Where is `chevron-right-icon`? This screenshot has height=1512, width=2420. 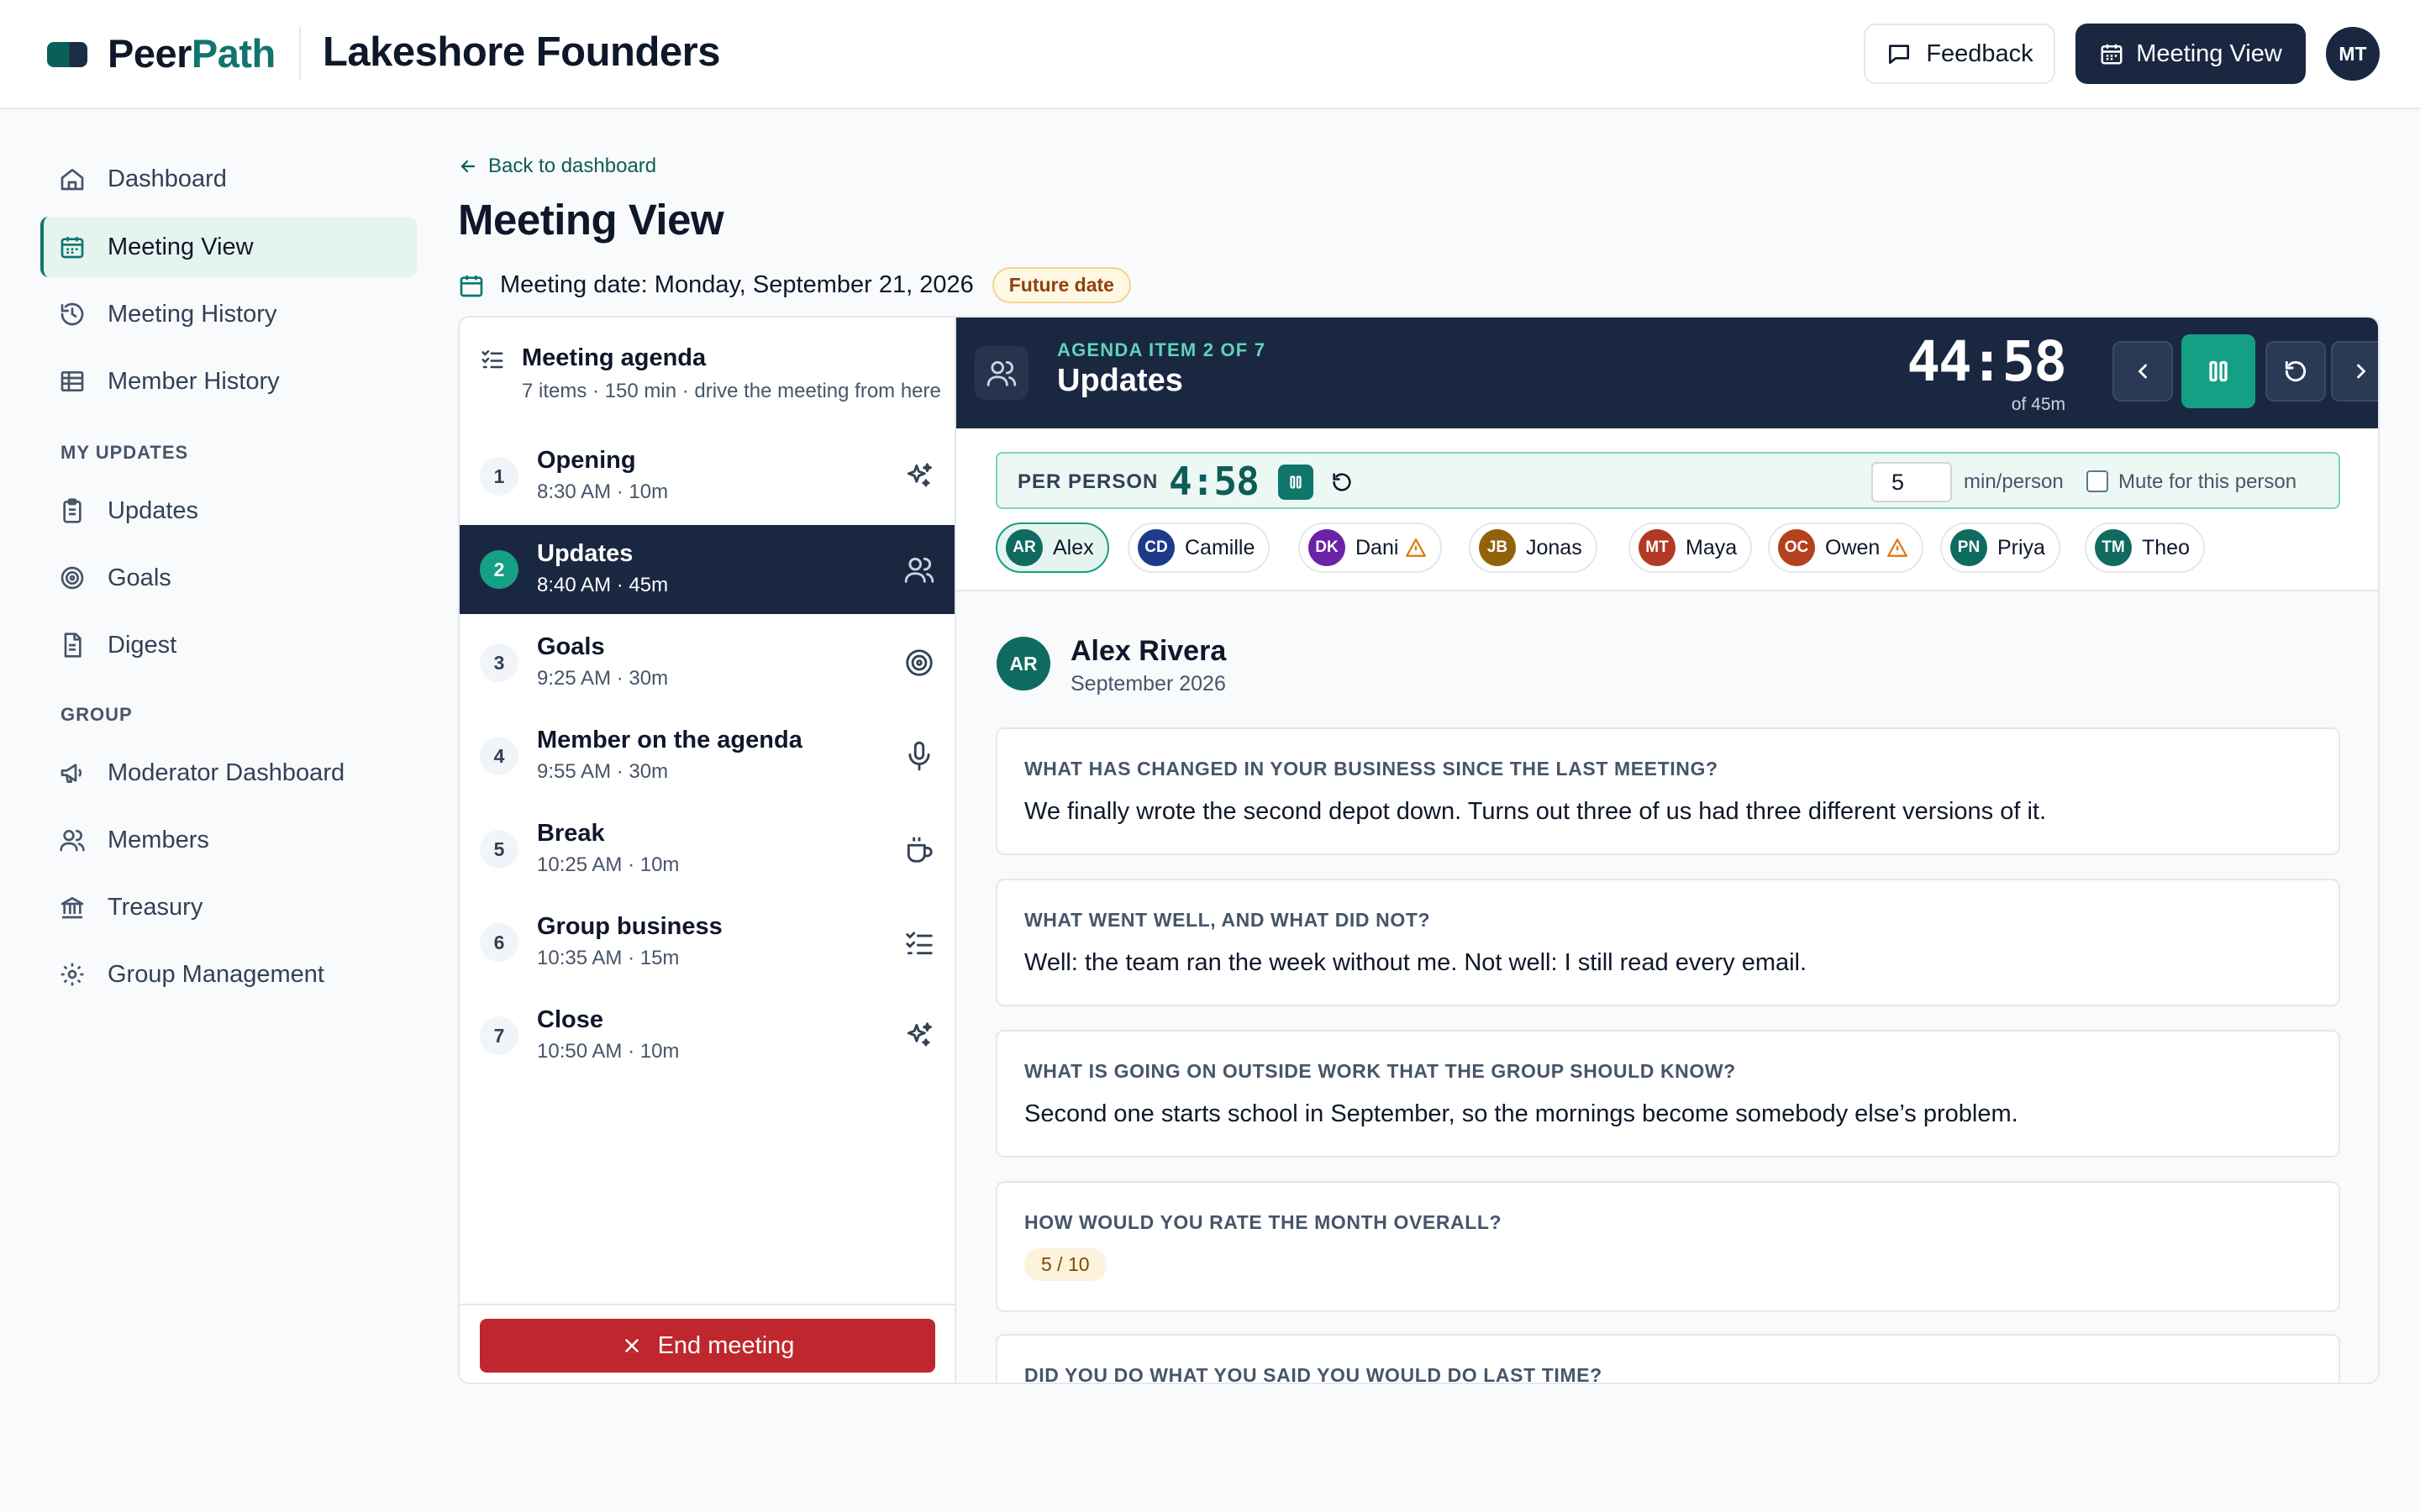
chevron-right-icon is located at coordinates (2361, 371).